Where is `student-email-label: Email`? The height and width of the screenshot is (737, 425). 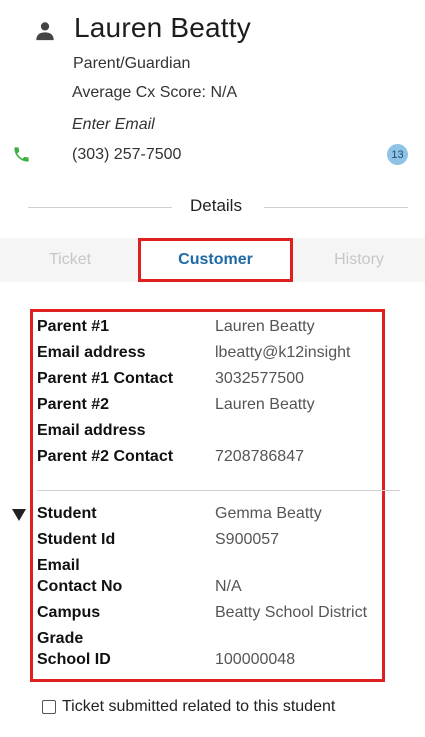 student-email-label: Email is located at coordinates (58, 565).